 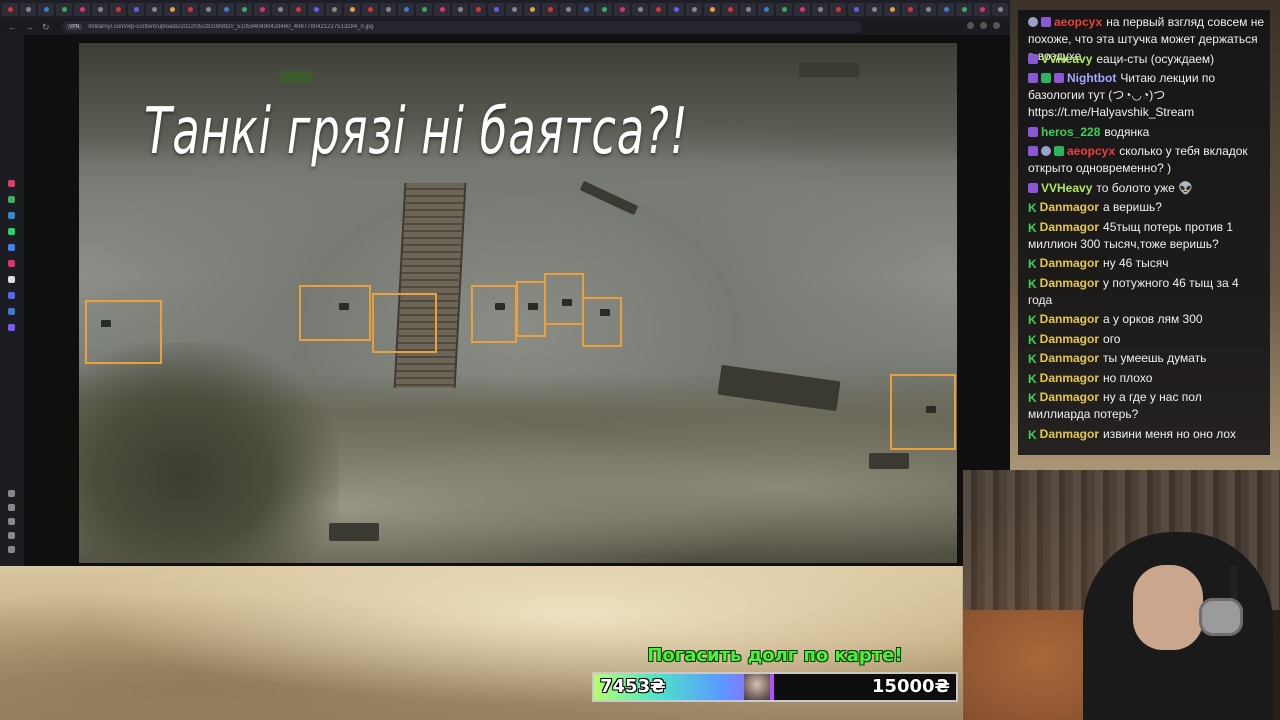 I want to click on extension-icon, so click(x=970, y=25).